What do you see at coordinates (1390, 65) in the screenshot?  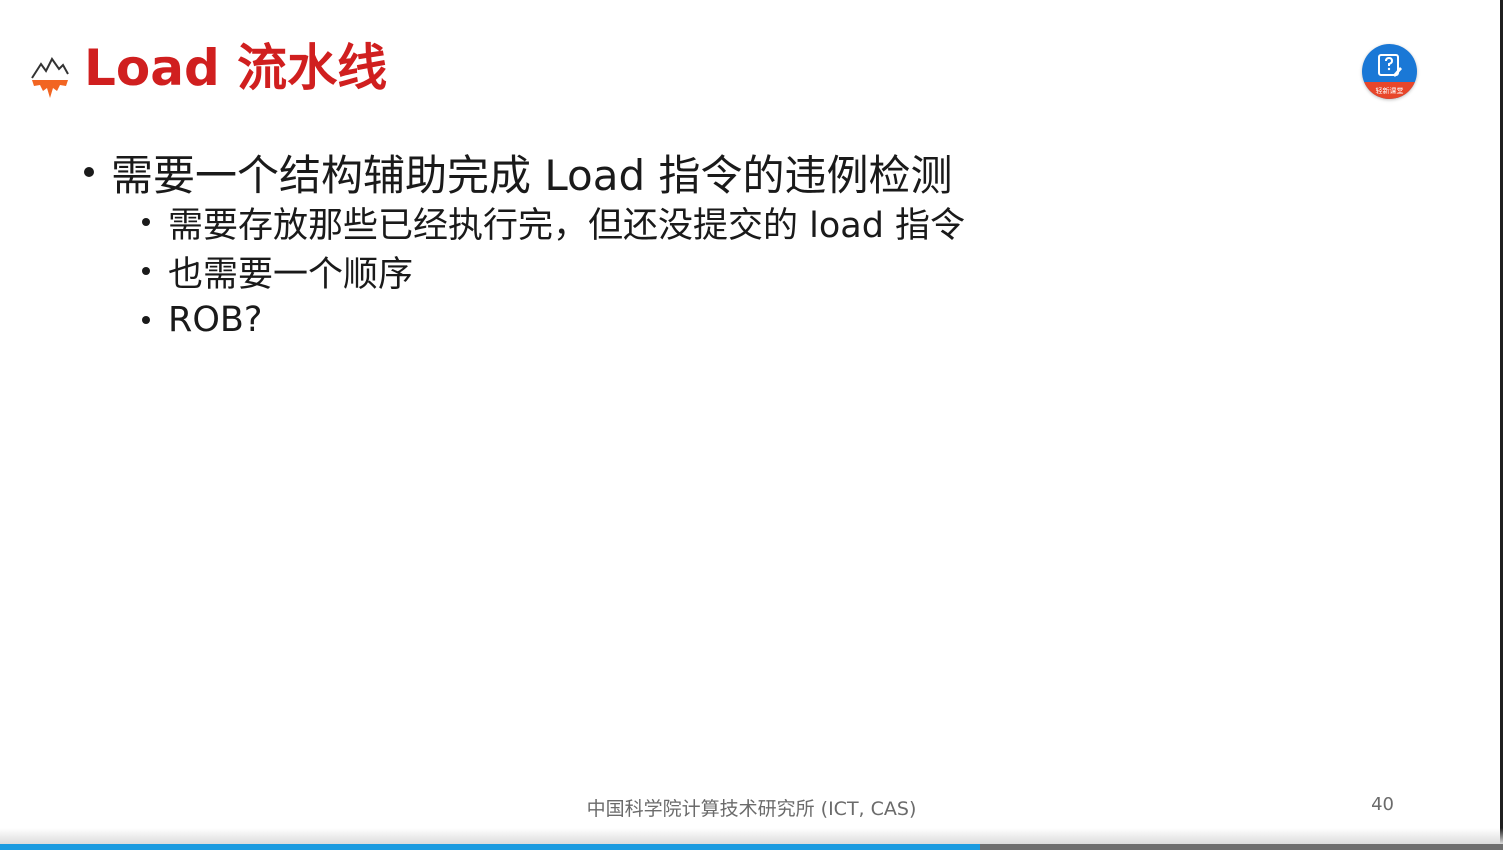 I see `question-edit-icon` at bounding box center [1390, 65].